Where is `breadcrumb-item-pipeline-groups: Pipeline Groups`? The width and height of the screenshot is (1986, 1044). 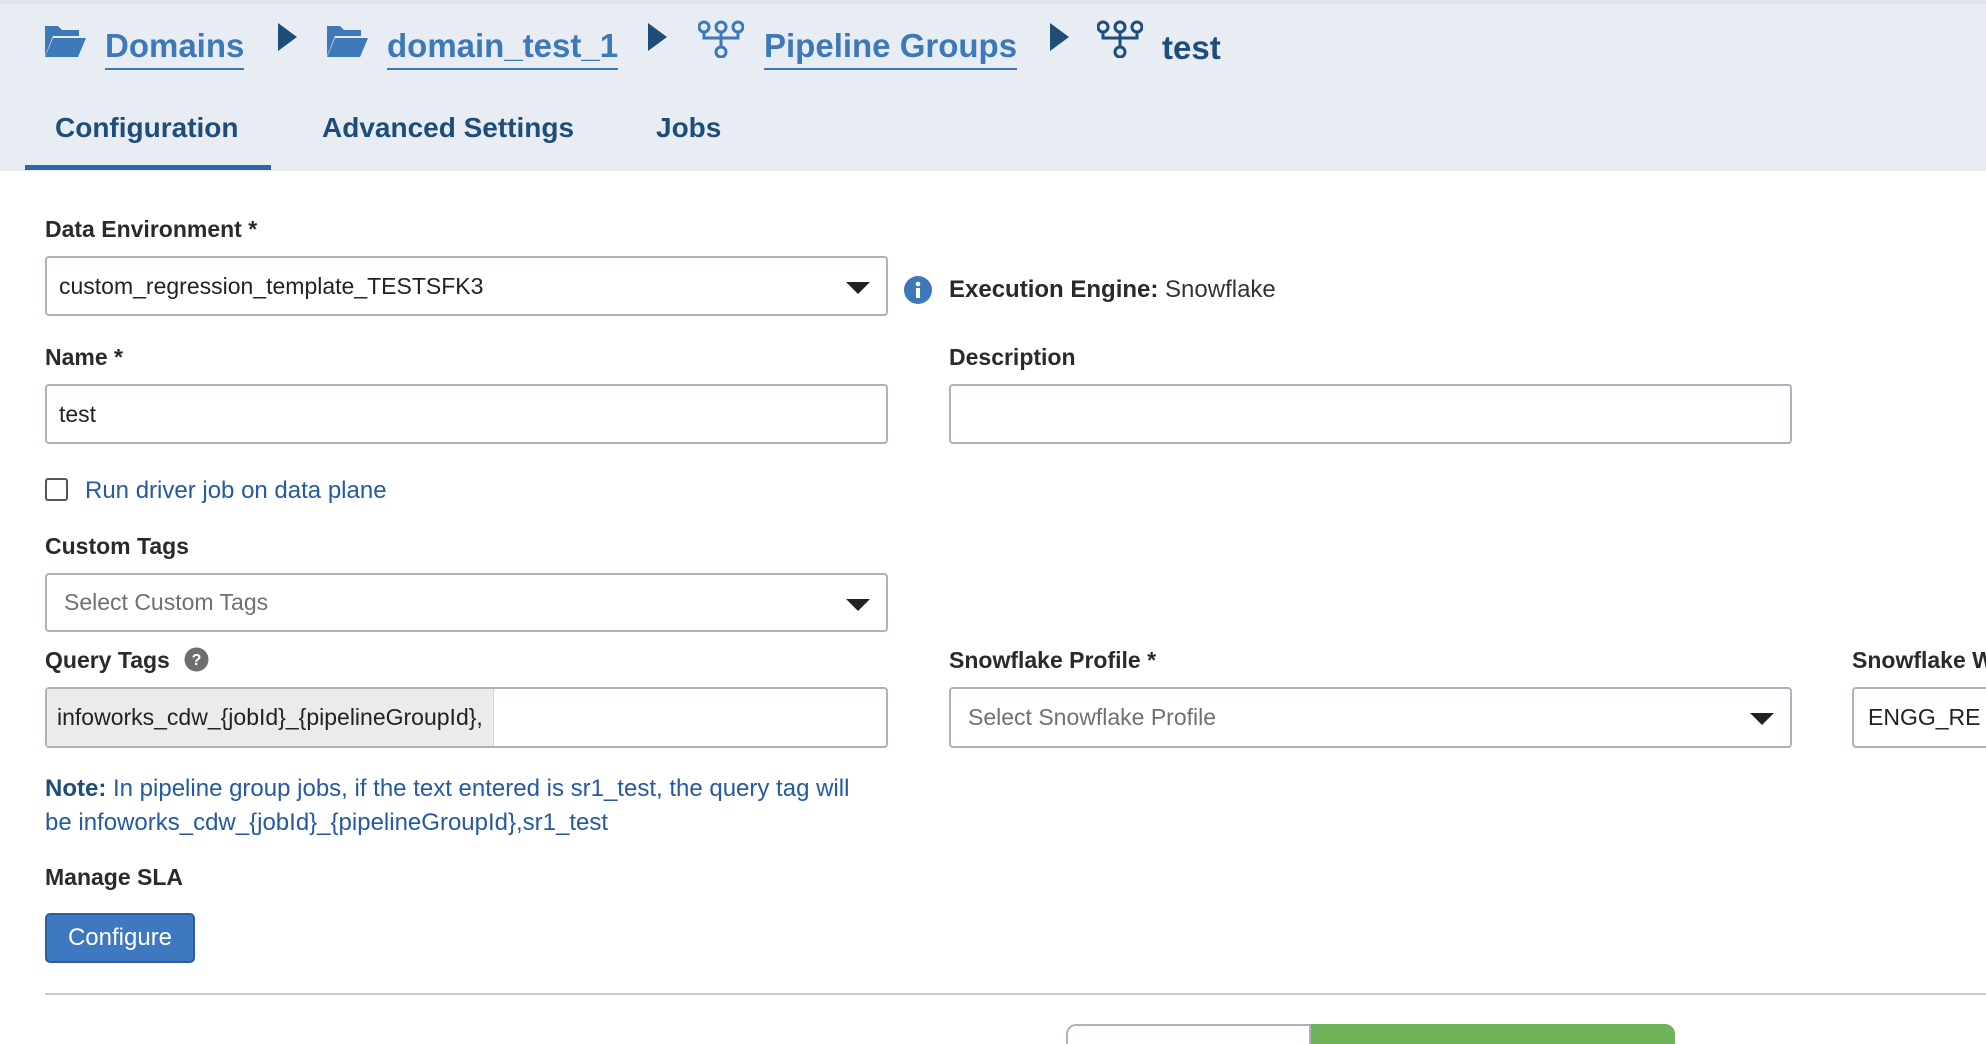
breadcrumb-item-pipeline-groups: Pipeline Groups is located at coordinates (891, 48).